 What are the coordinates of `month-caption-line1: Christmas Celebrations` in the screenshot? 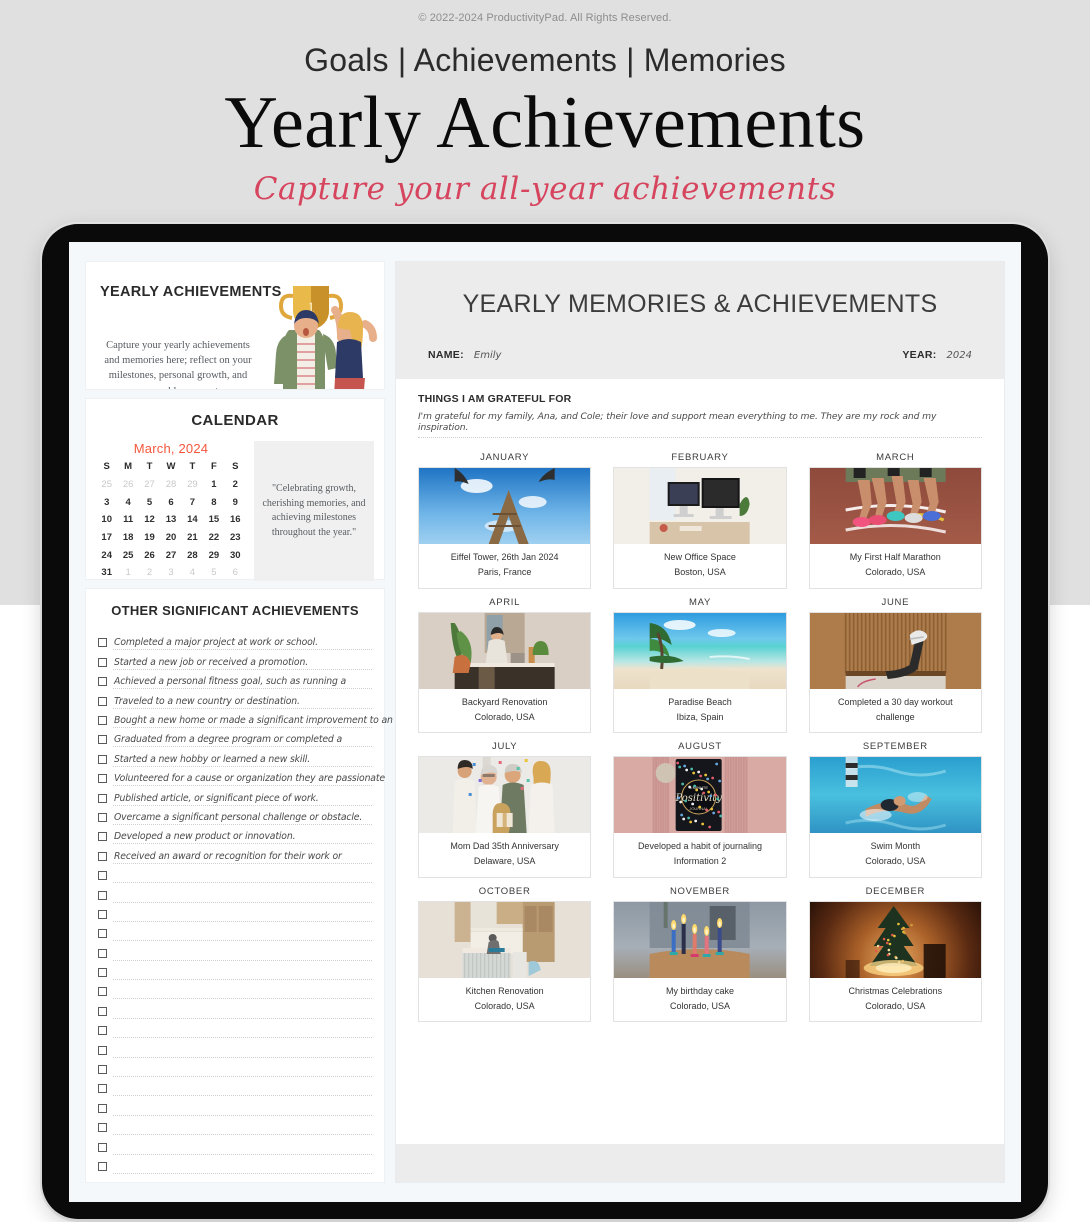 It's located at (895, 991).